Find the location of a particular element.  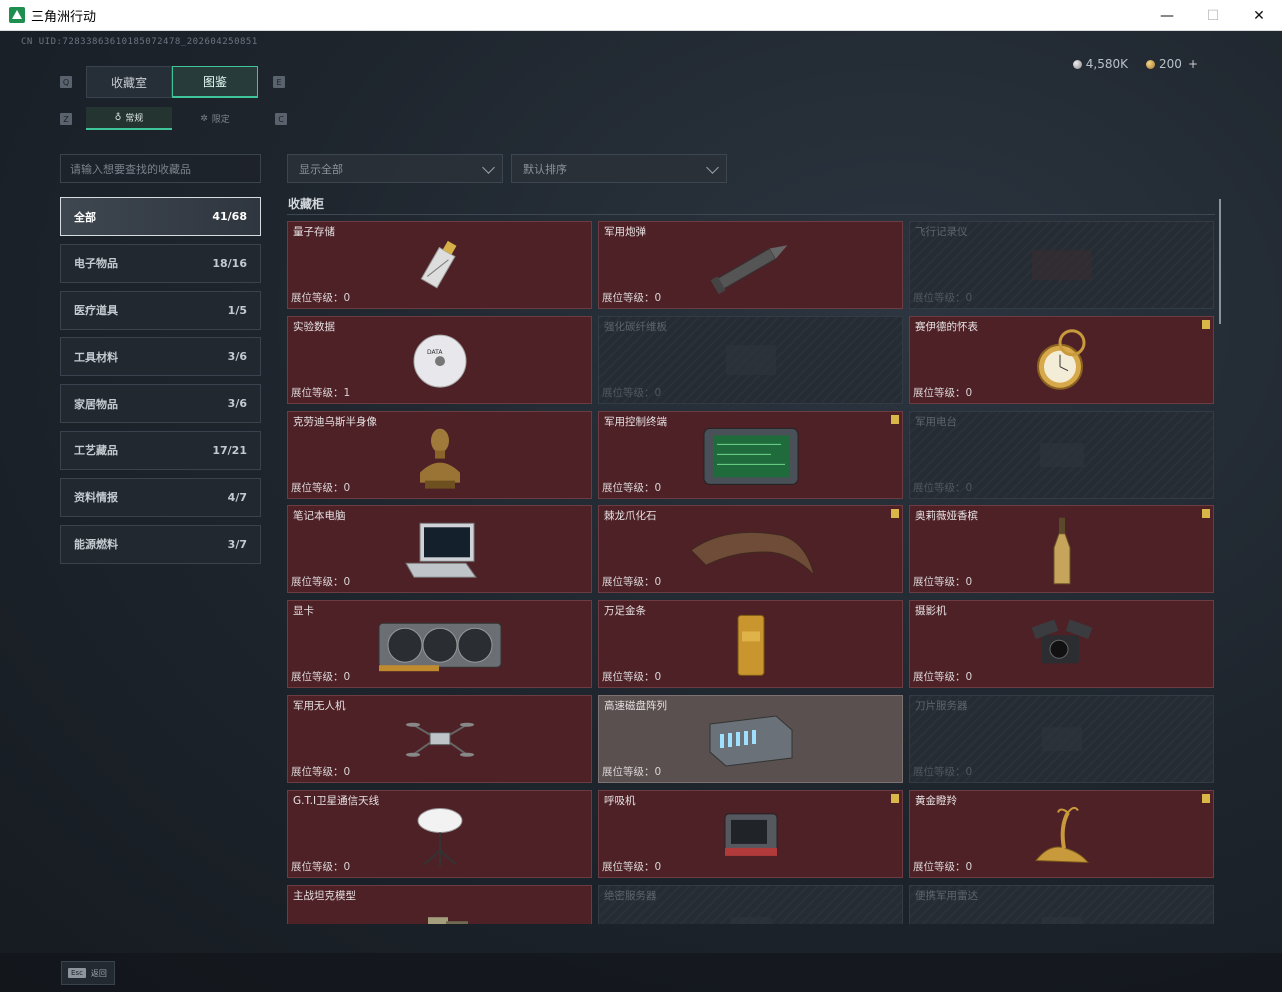

sort-dropdown: 默认排序 is located at coordinates (619, 168).